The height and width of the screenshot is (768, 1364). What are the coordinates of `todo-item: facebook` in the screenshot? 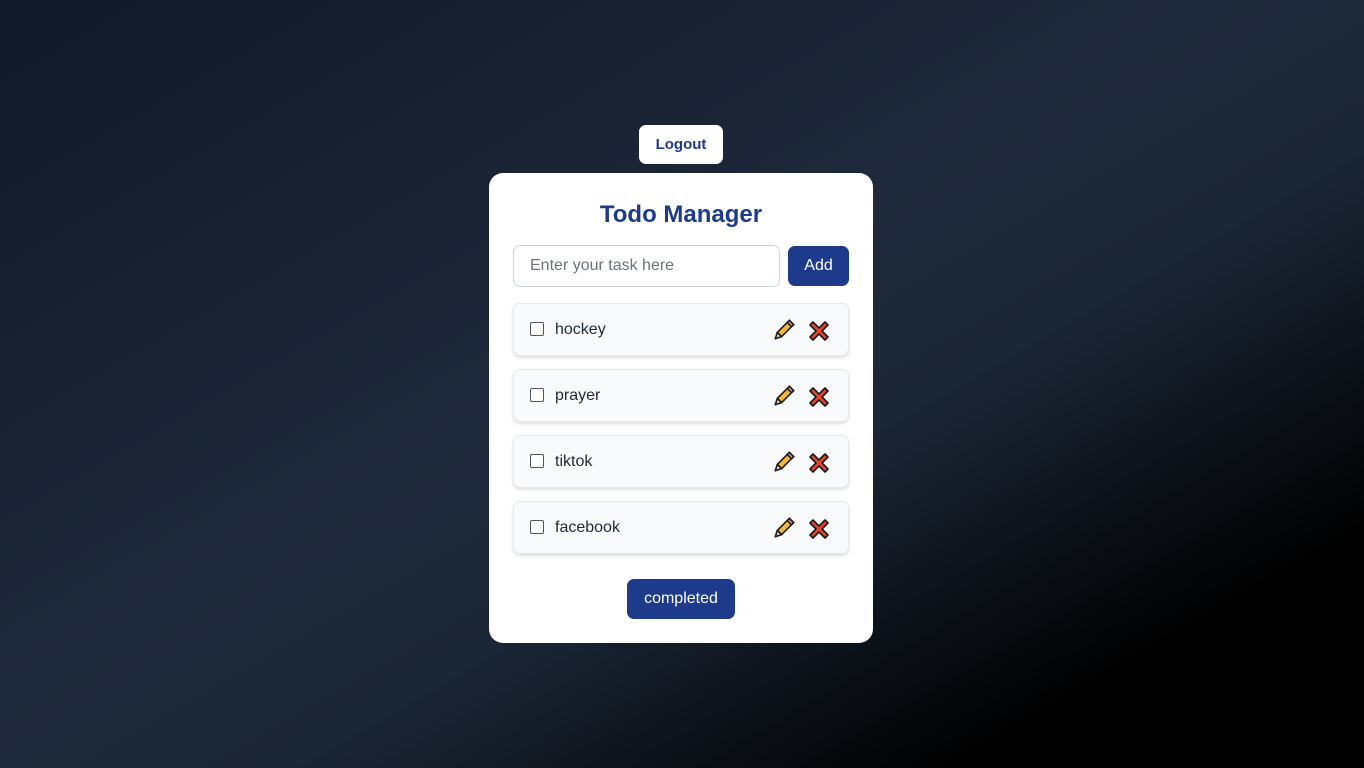 It's located at (681, 527).